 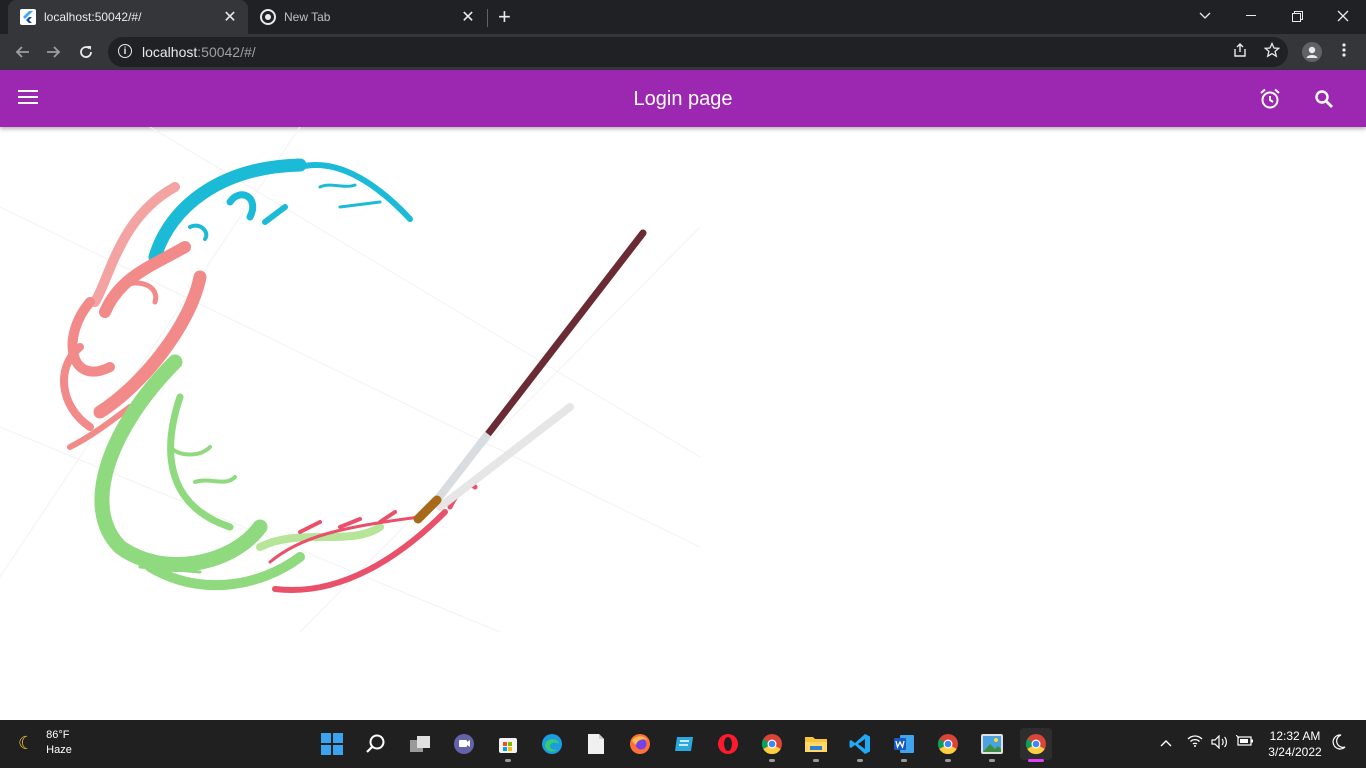 What do you see at coordinates (904, 745) in the screenshot?
I see `word-icon` at bounding box center [904, 745].